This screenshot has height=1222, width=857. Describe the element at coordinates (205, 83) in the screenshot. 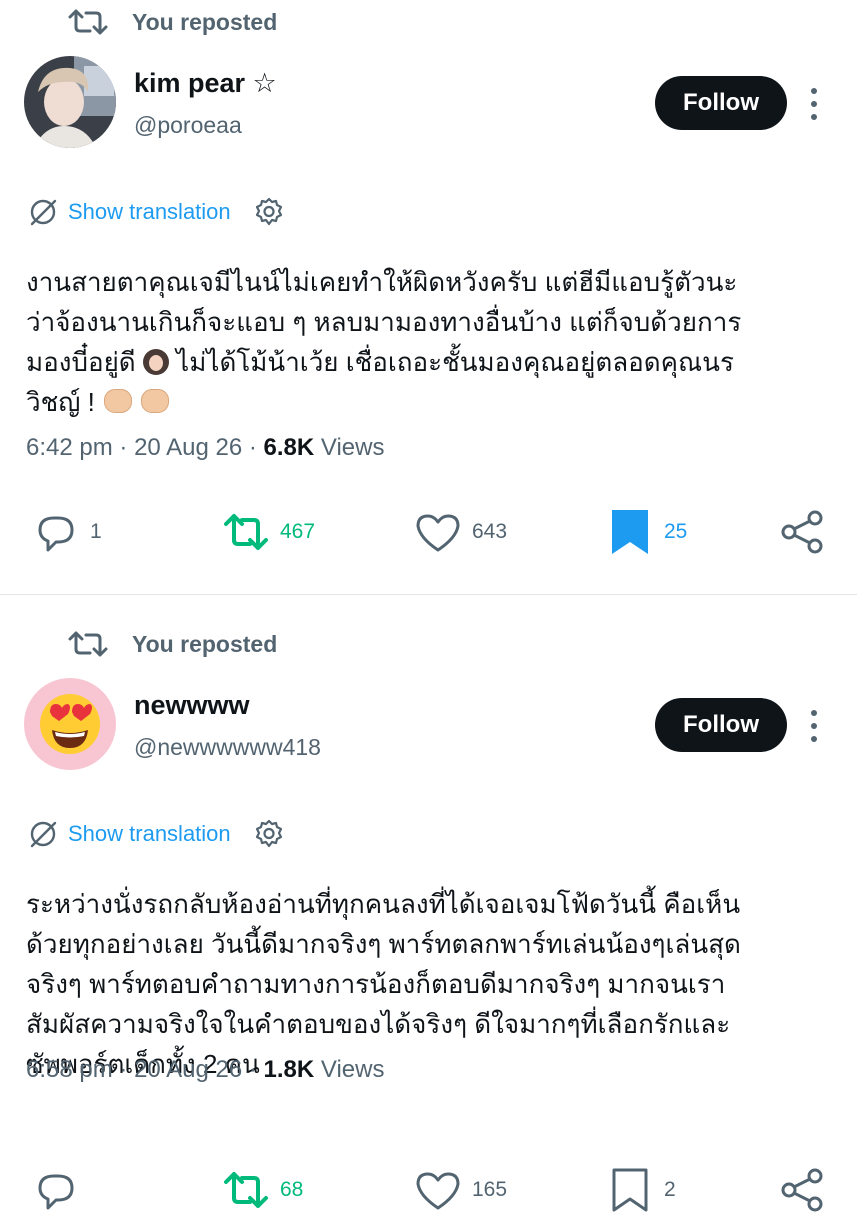

I see `display-name: kim pear ☆` at that location.